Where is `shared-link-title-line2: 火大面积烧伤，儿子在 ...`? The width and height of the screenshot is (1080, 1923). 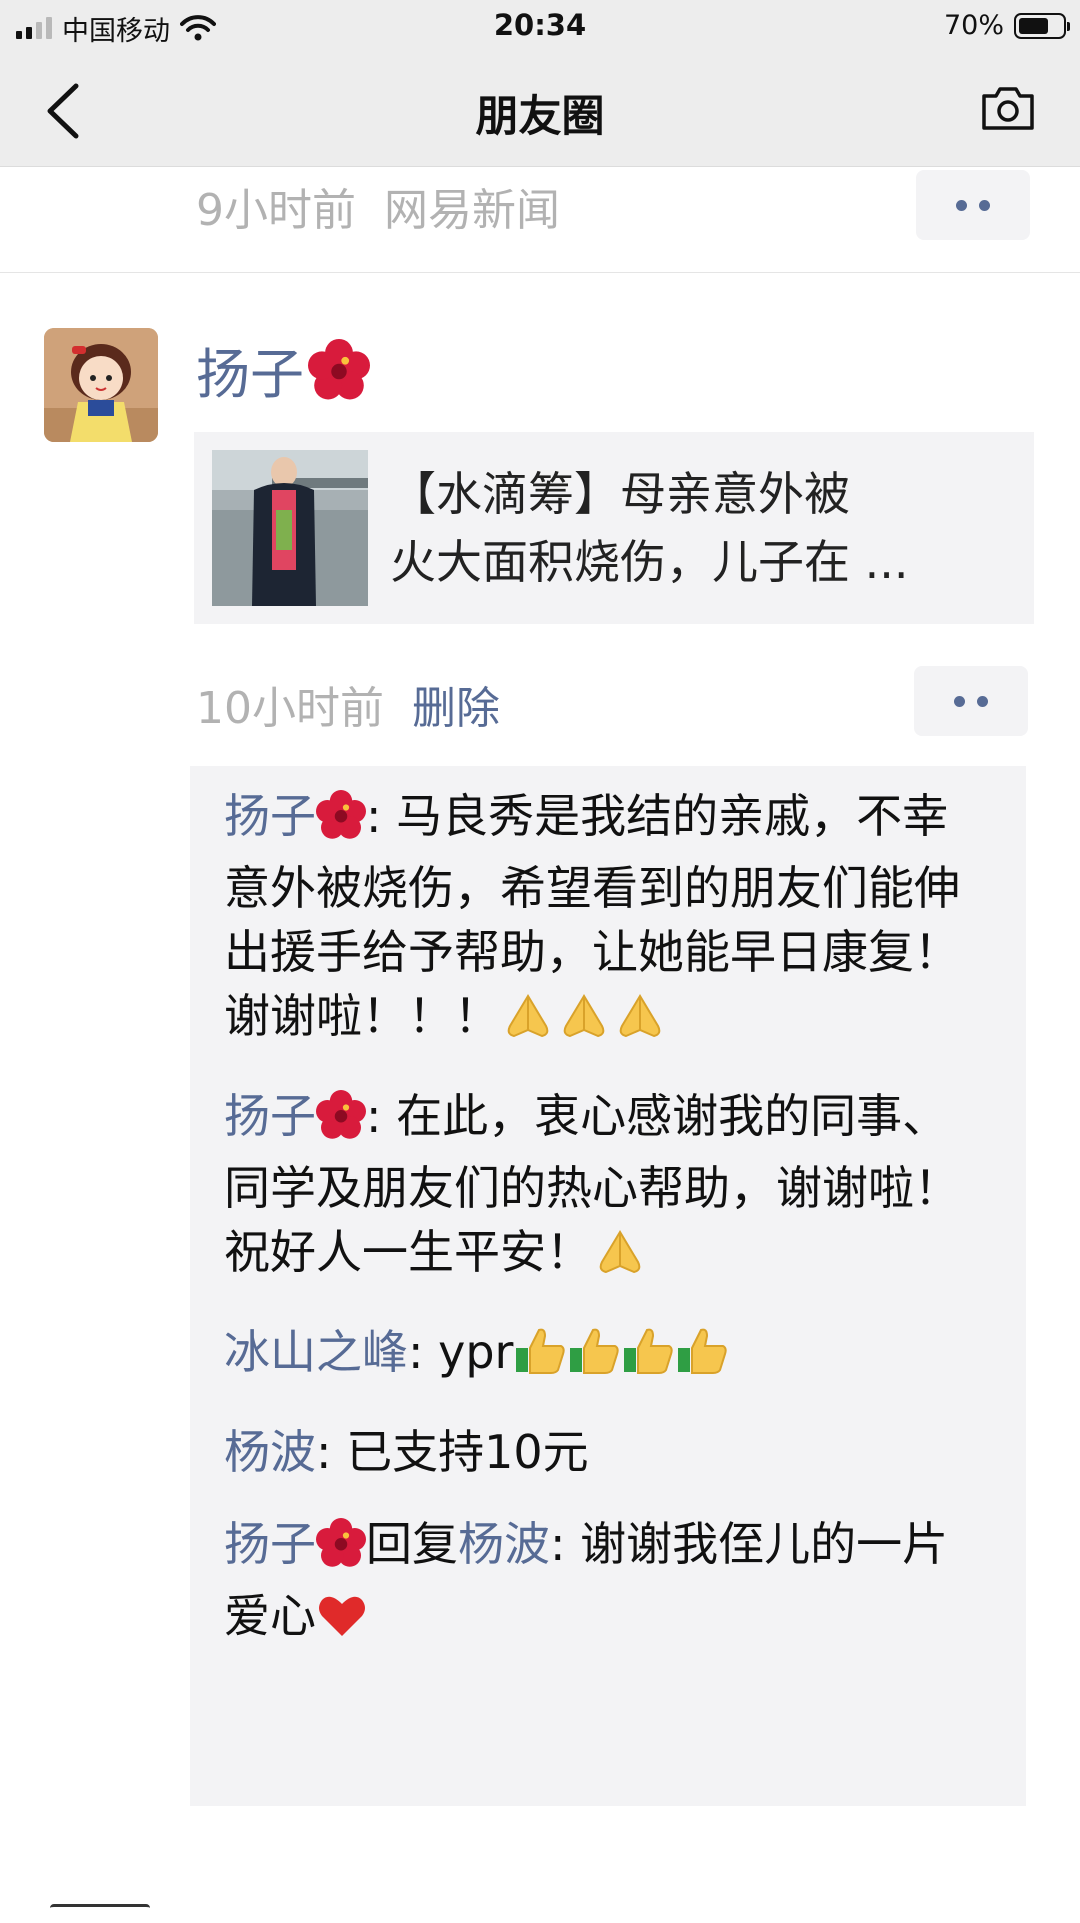
shared-link-title-line2: 火大面积烧伤，儿子在 ... is located at coordinates (649, 562).